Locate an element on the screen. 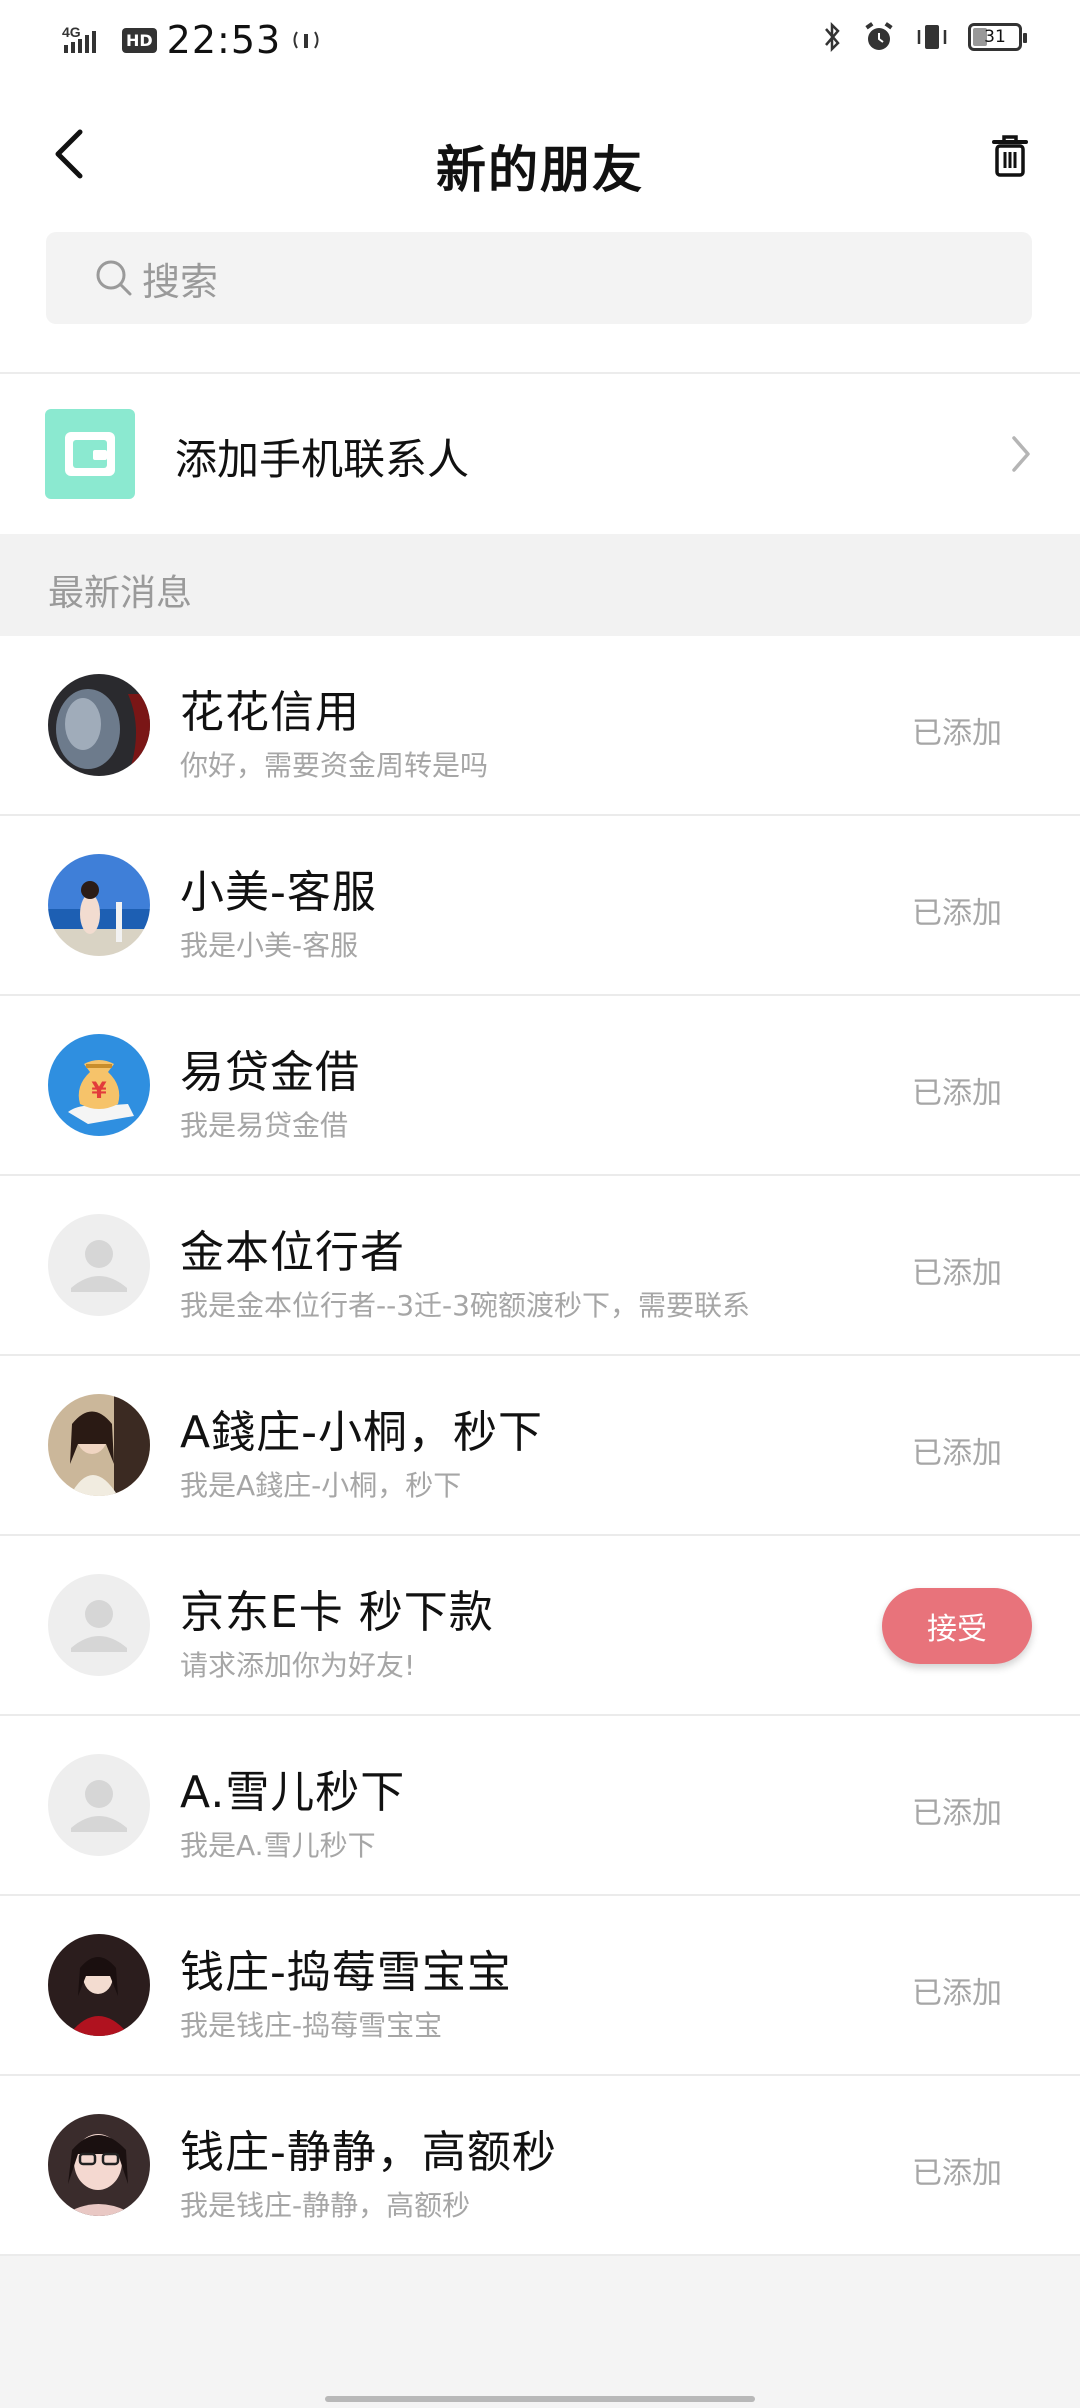 The width and height of the screenshot is (1080, 2408). friend-message: 我是易贷金借 is located at coordinates (264, 1125).